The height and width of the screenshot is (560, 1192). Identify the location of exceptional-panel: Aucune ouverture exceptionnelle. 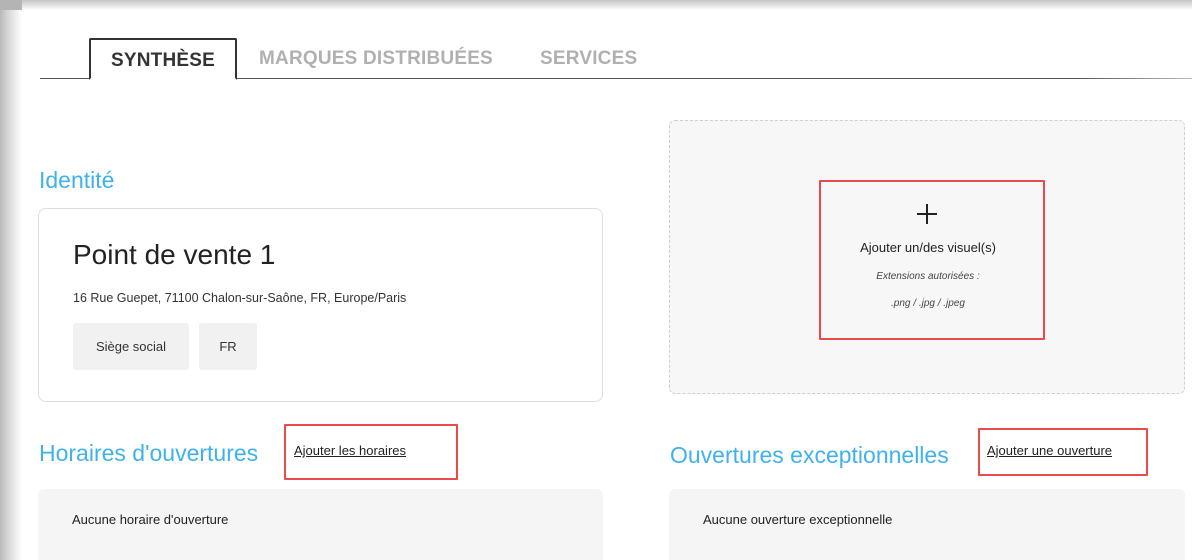
(927, 524).